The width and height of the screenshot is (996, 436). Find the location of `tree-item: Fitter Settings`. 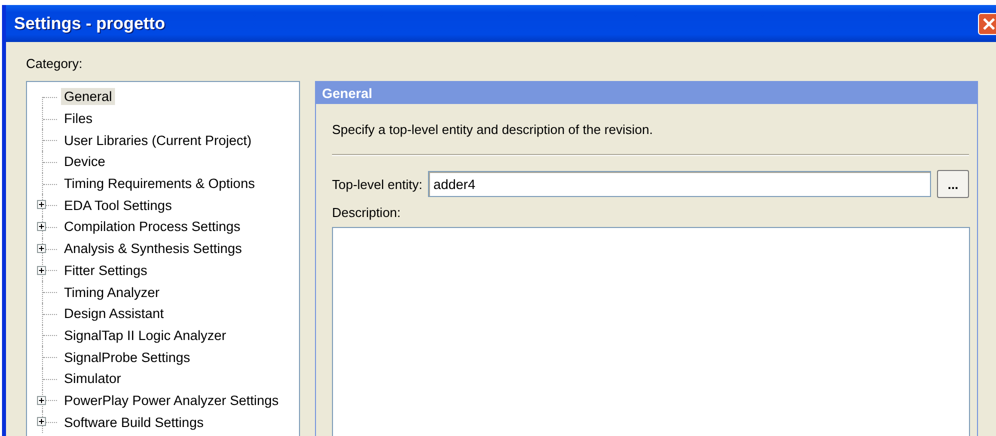

tree-item: Fitter Settings is located at coordinates (105, 270).